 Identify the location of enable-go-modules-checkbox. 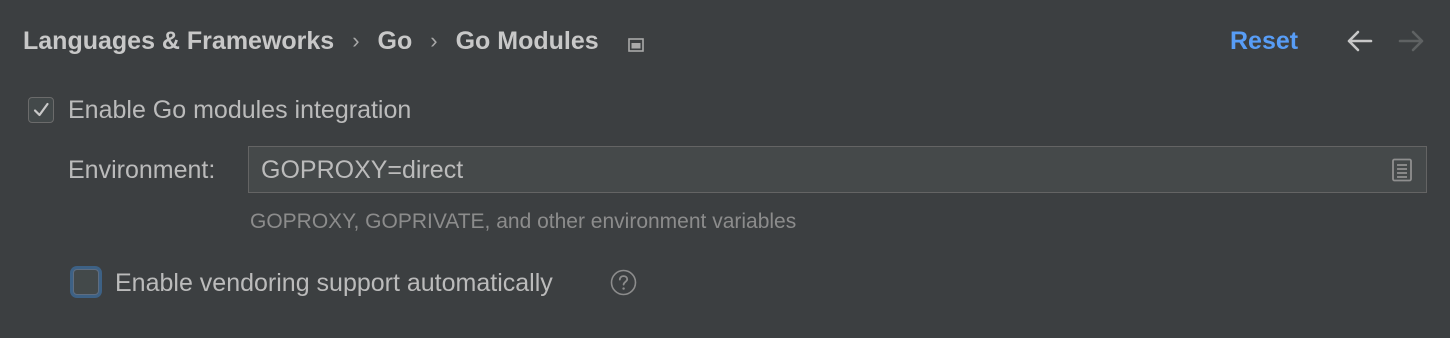
(41, 110).